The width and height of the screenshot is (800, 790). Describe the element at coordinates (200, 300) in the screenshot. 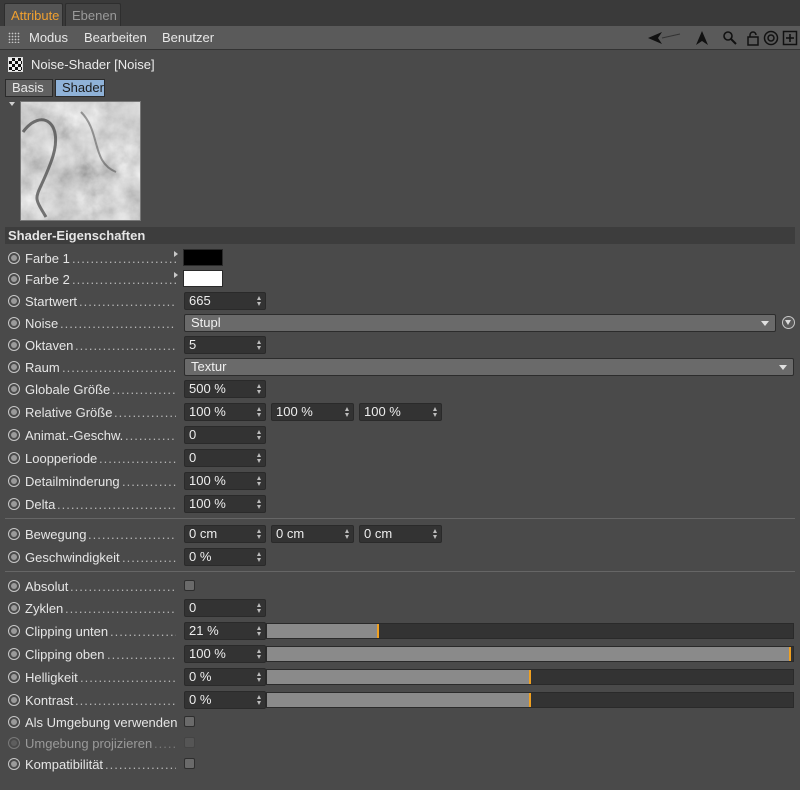

I see `field-value: 665` at that location.